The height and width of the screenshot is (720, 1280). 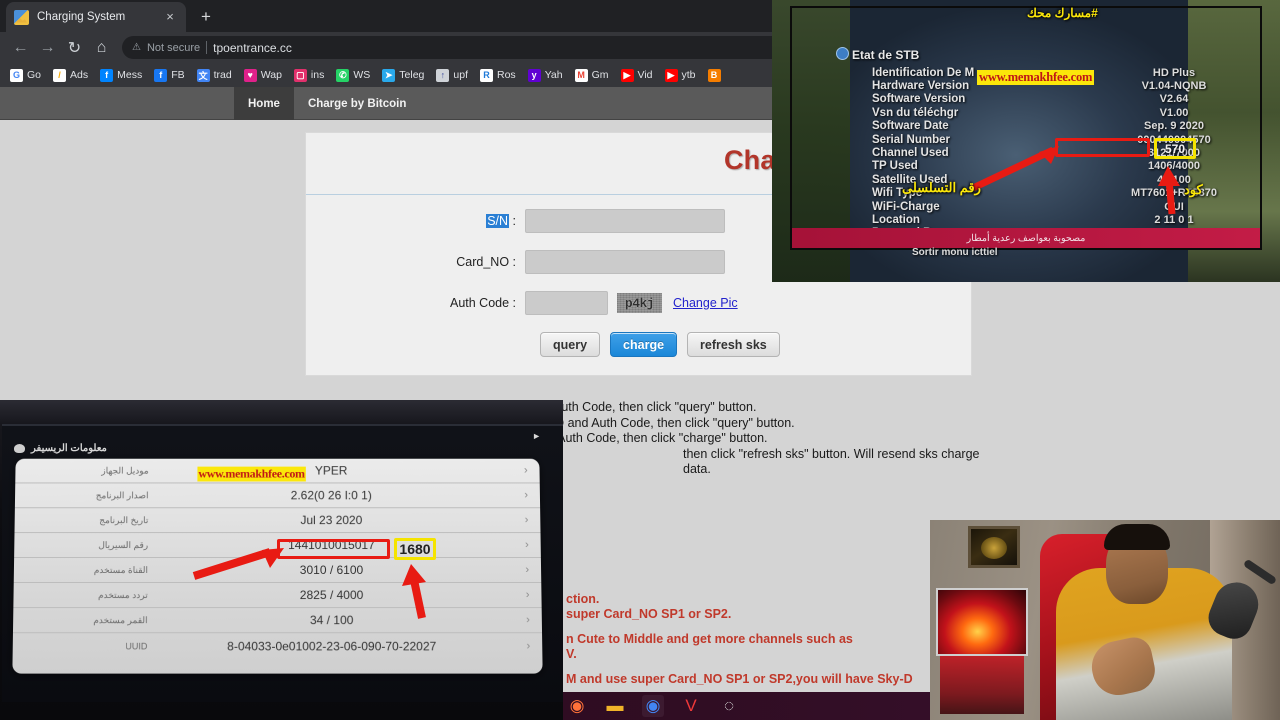 I want to click on receiver-row-key: UUID, so click(x=136, y=645).